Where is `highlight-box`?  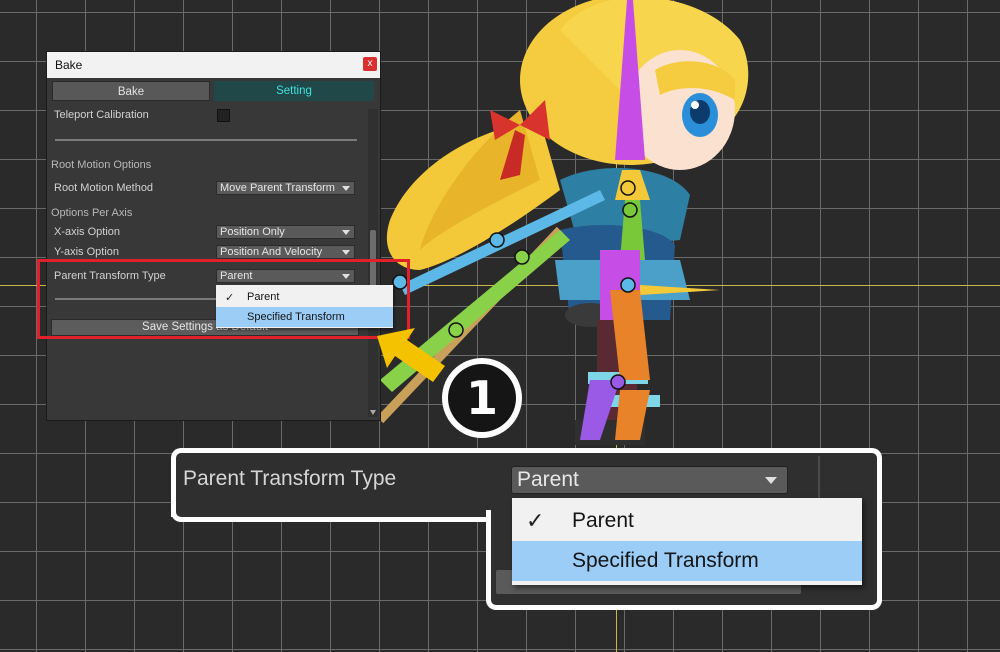
highlight-box is located at coordinates (223, 299).